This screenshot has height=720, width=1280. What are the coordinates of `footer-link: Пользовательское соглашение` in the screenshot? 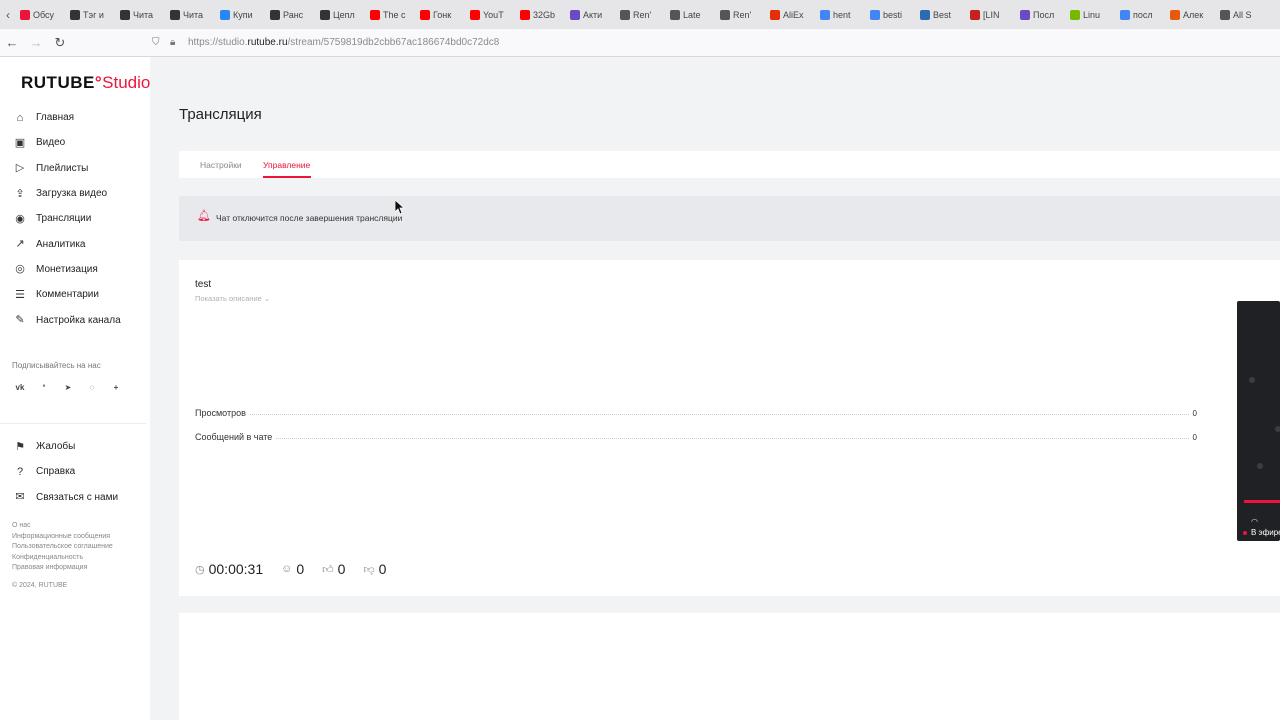 It's located at (62, 547).